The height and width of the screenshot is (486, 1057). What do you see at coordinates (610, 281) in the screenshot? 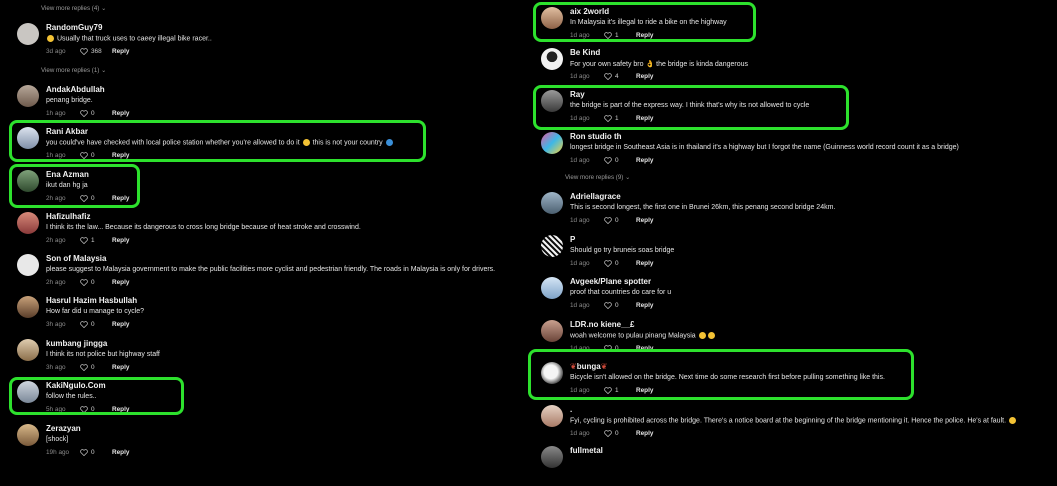
I see `comment-username: Avgeek/Plane spotter` at bounding box center [610, 281].